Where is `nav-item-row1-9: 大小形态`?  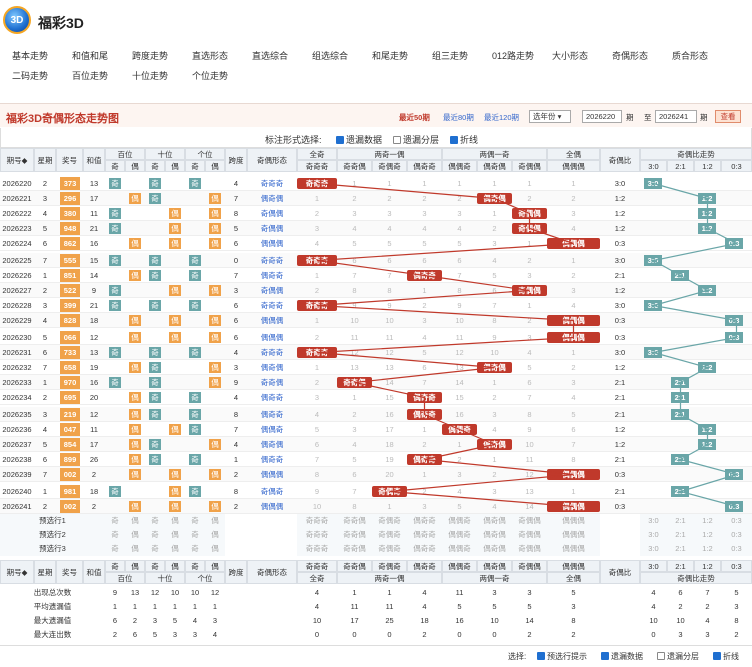
nav-item-row1-9: 大小形态 is located at coordinates (570, 55).